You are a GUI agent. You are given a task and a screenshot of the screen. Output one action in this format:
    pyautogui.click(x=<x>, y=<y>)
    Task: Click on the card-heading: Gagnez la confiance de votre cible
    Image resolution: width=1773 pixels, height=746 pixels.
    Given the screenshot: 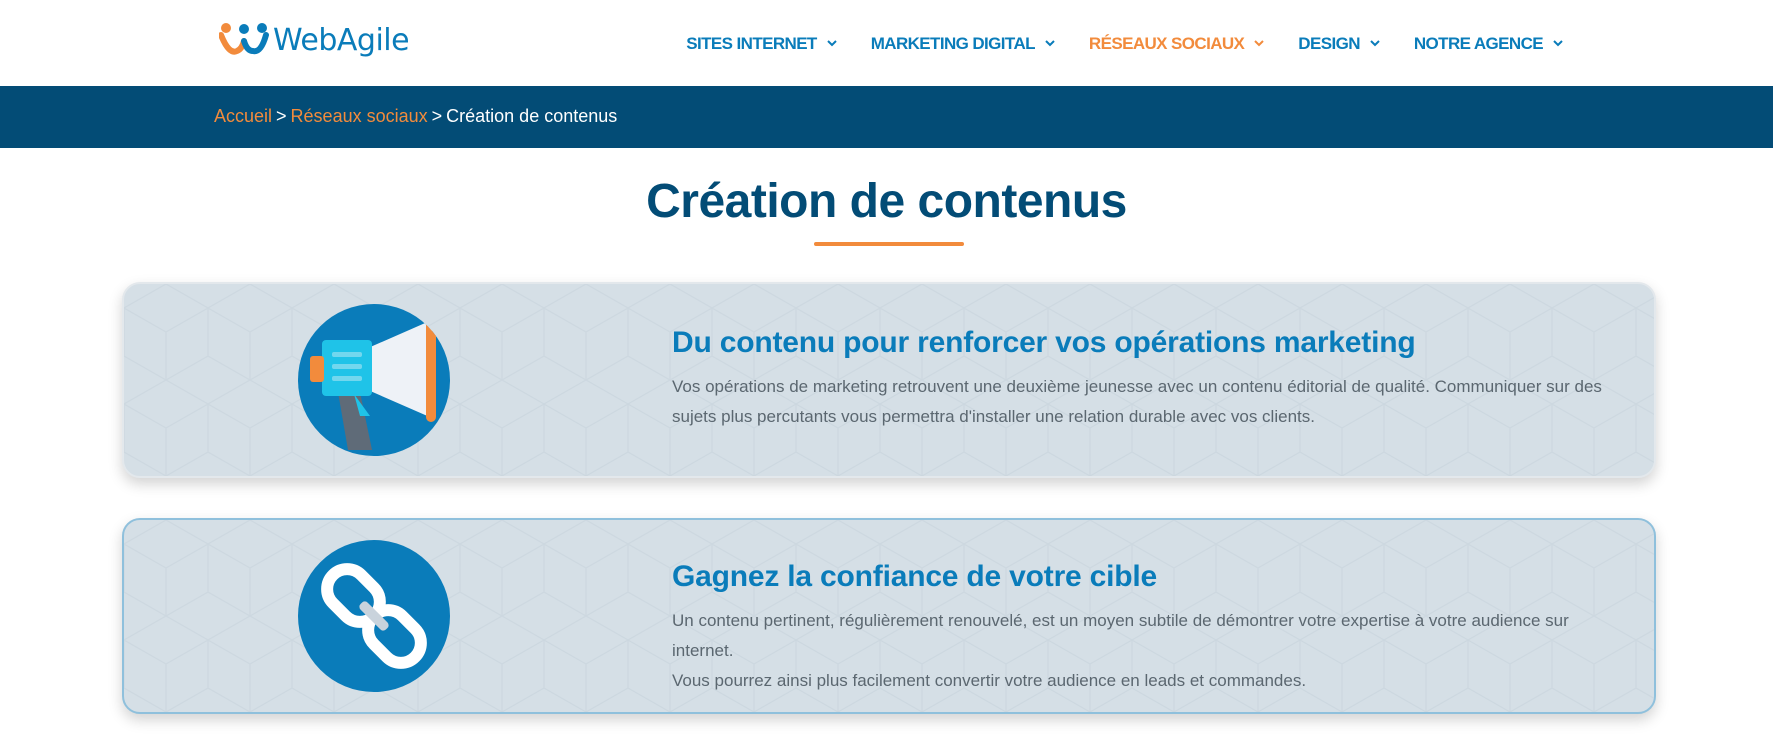 What is the action you would take?
    pyautogui.click(x=915, y=576)
    